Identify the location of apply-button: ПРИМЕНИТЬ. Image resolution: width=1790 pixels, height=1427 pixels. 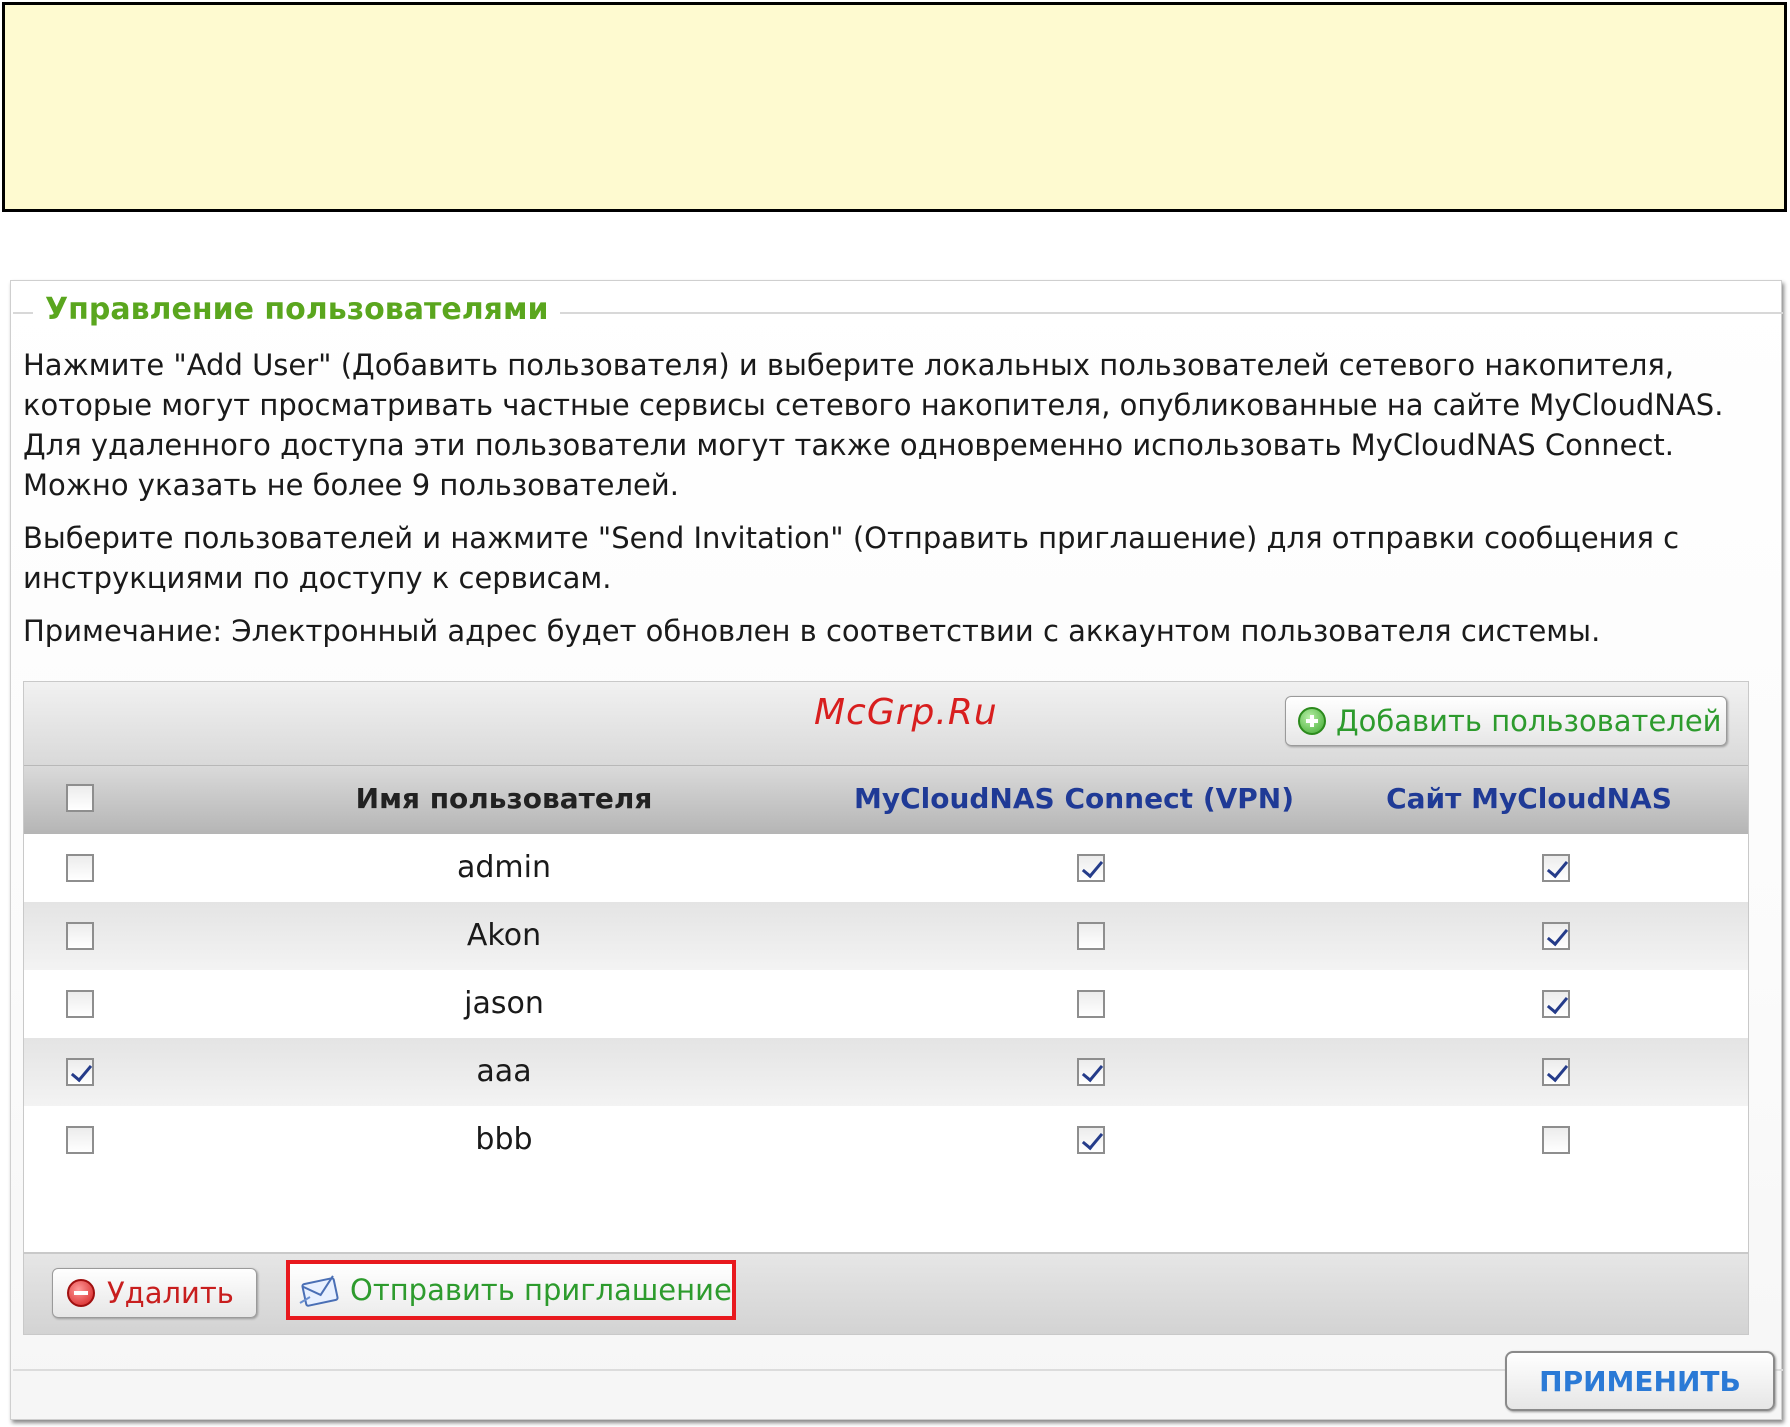
(1640, 1381).